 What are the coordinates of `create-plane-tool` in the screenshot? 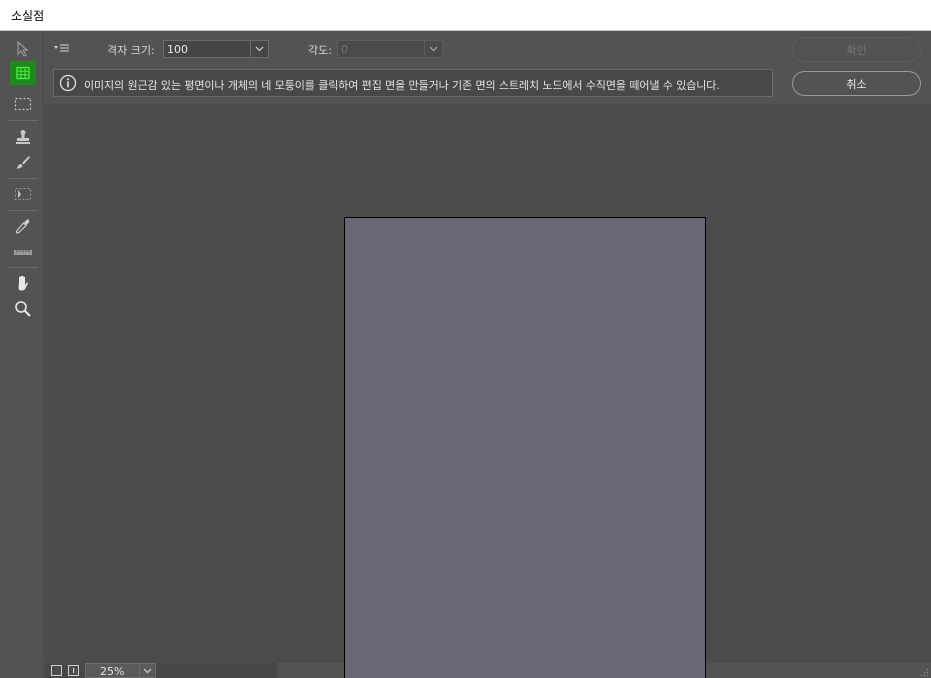 It's located at (23, 73).